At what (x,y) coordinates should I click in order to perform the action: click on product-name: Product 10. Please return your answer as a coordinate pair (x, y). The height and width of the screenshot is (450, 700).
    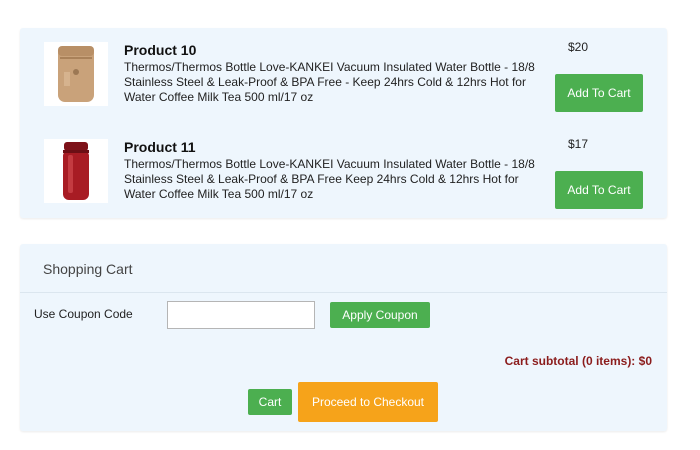
    Looking at the image, I should click on (160, 50).